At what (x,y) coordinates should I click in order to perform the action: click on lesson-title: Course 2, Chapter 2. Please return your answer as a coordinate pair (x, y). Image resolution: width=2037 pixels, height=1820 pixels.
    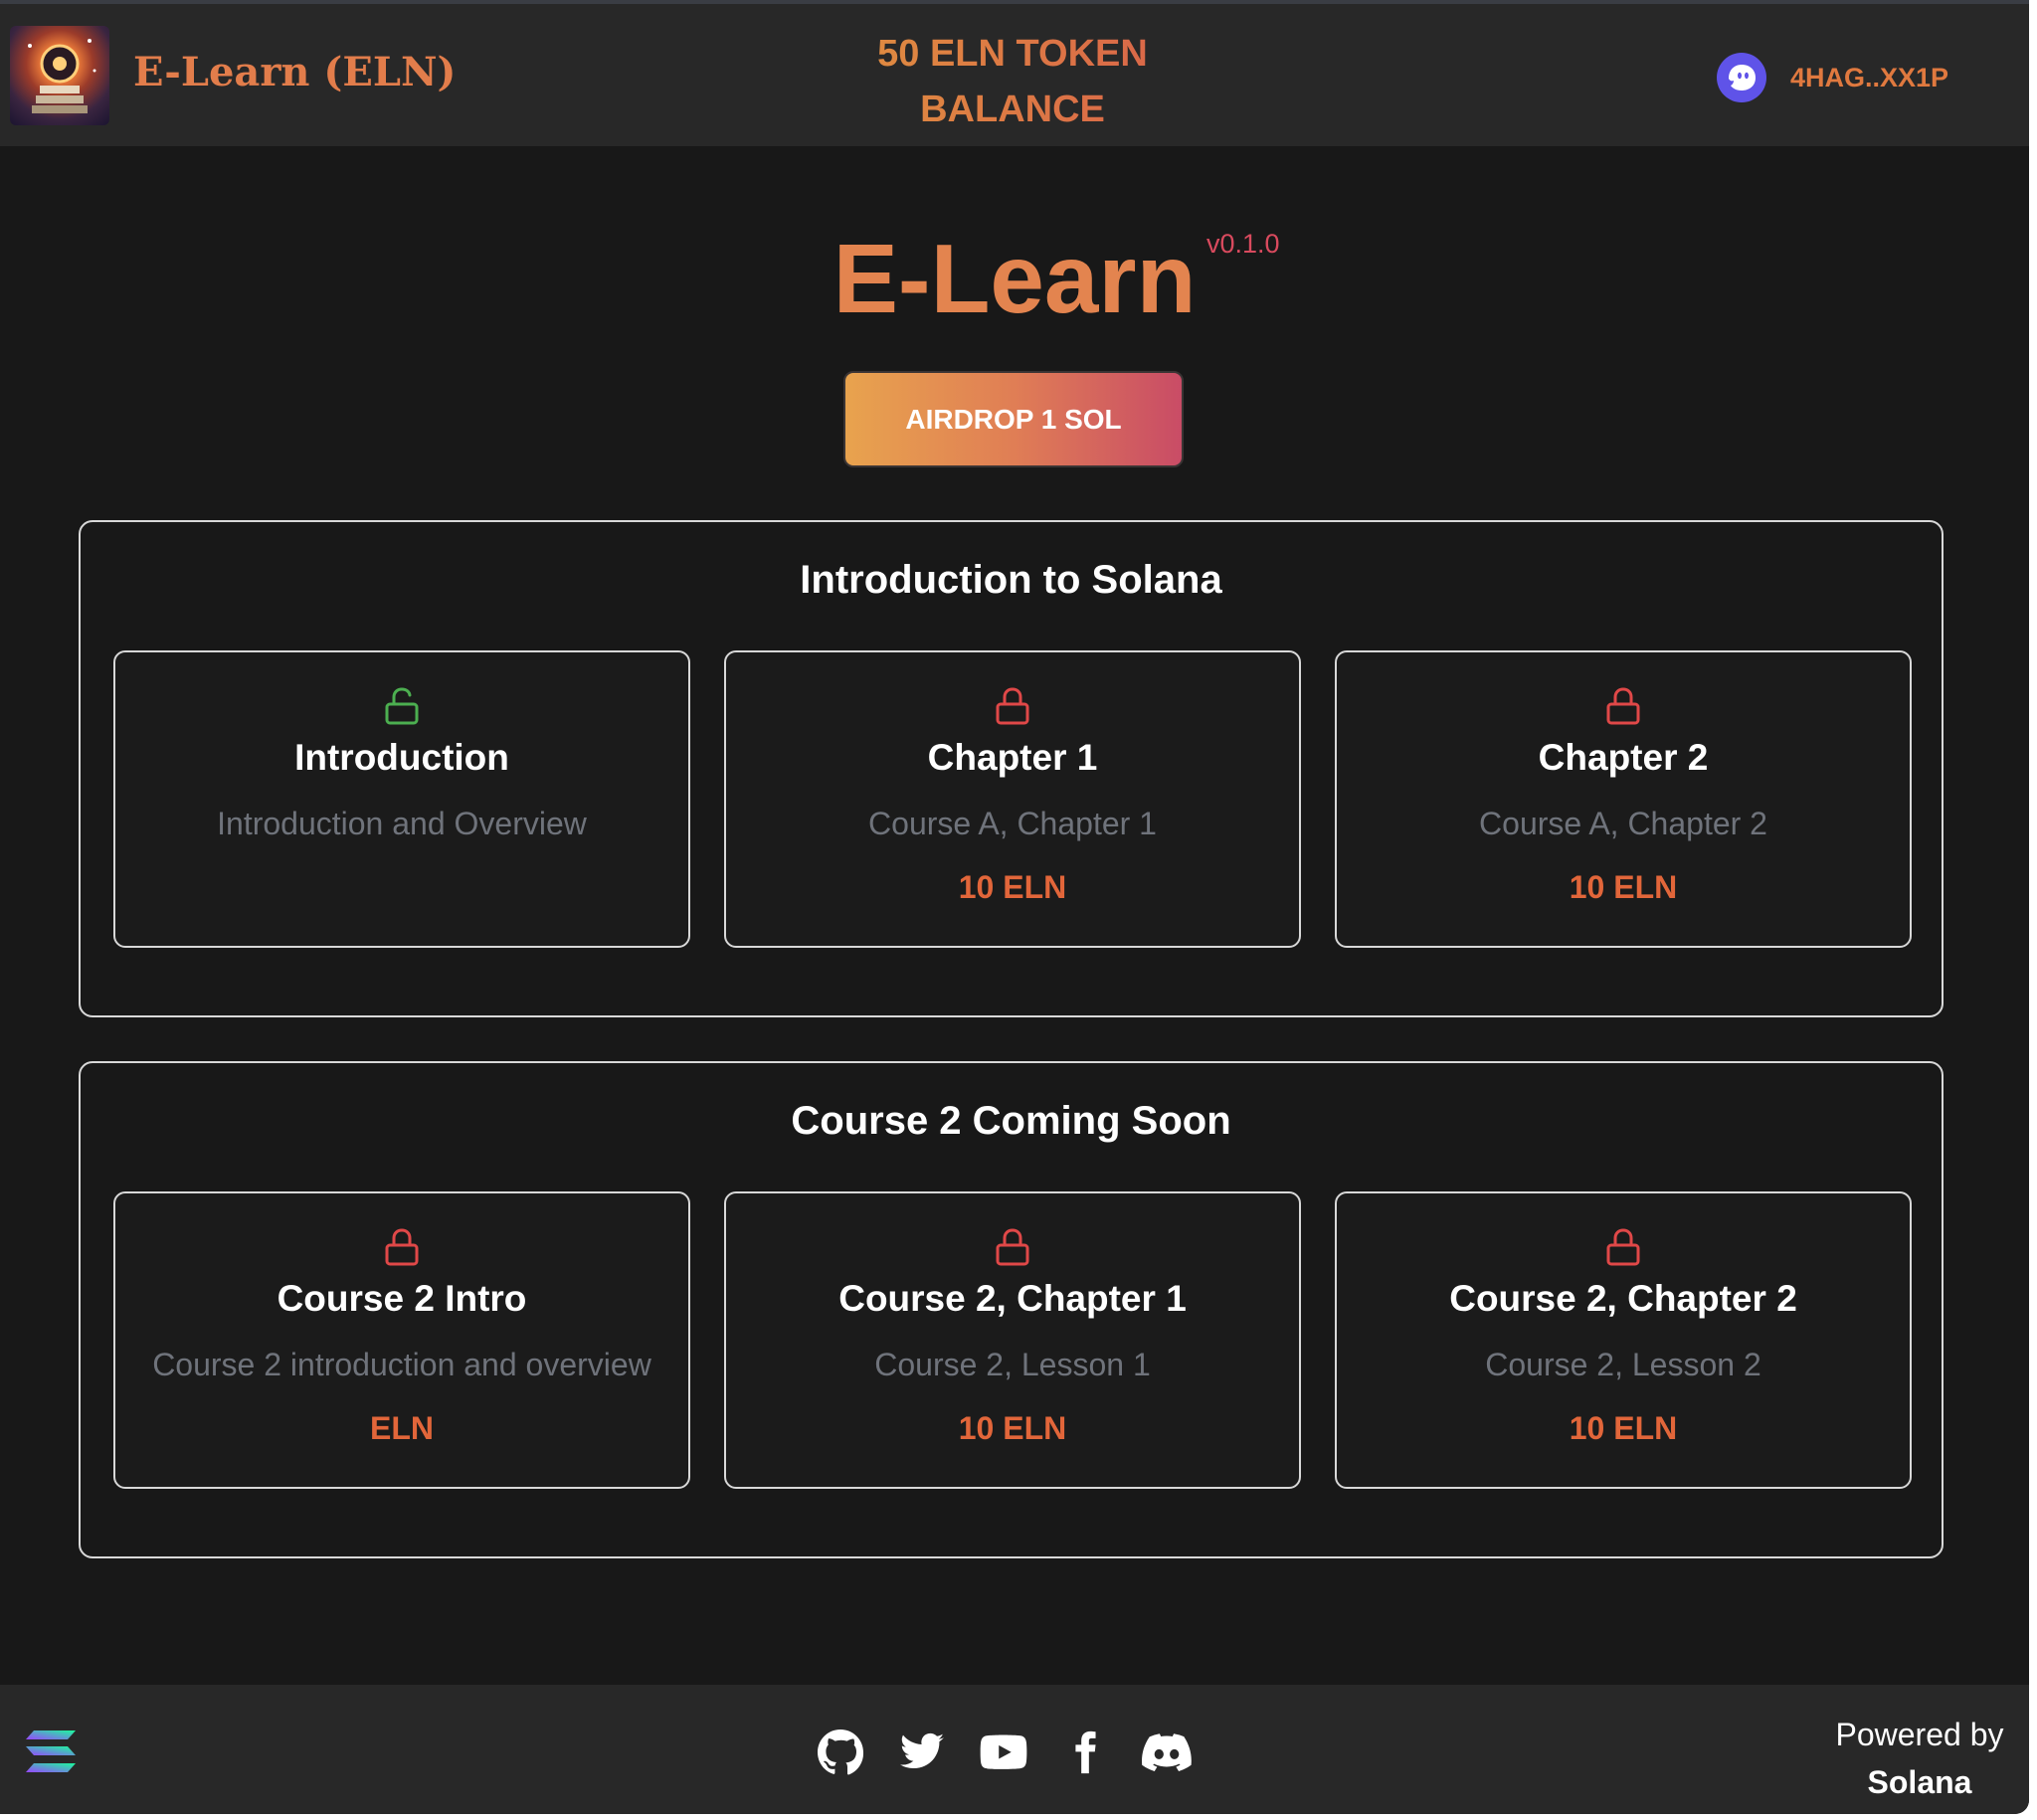
    Looking at the image, I should click on (1623, 1298).